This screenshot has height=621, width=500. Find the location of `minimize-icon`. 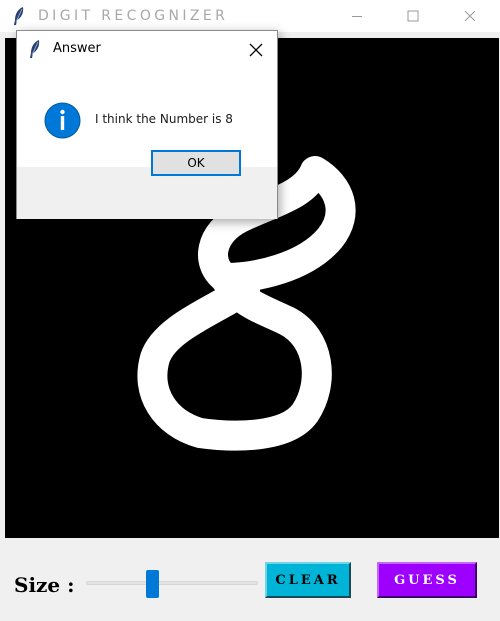

minimize-icon is located at coordinates (357, 16).